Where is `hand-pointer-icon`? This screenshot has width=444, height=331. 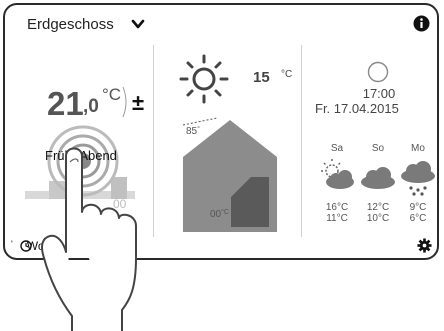
hand-pointer-icon is located at coordinates (89, 239).